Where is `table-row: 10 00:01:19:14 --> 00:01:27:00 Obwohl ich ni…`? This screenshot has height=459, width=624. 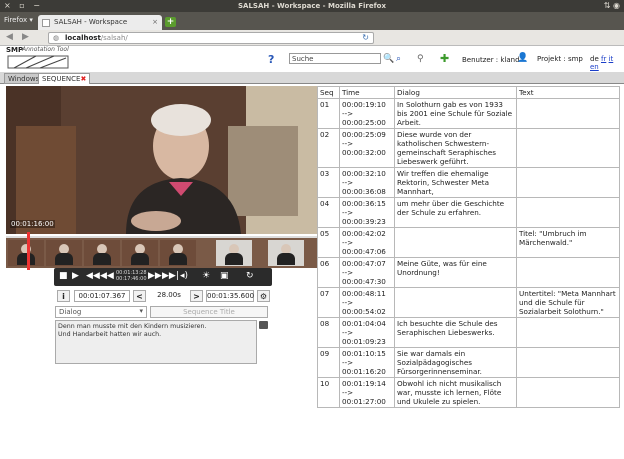 table-row: 10 00:01:19:14 --> 00:01:27:00 Obwohl ich ni… is located at coordinates (468, 392).